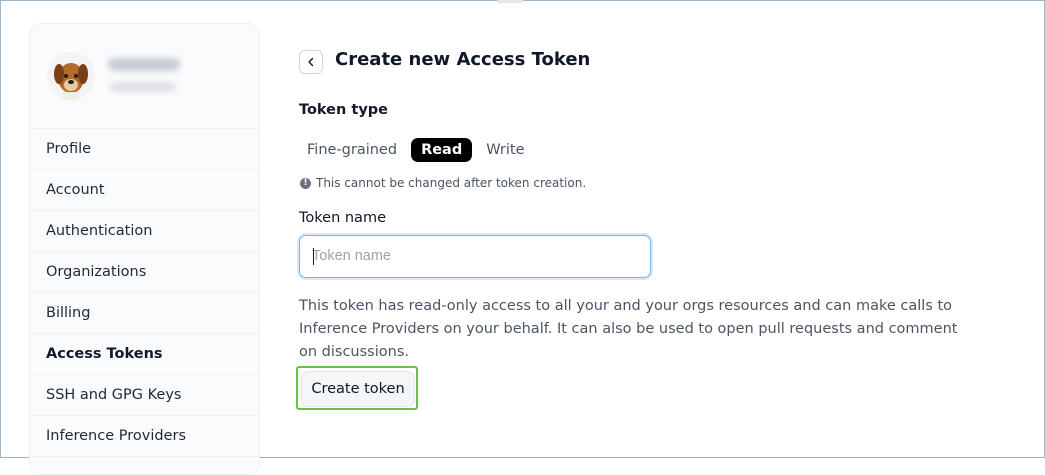 The image size is (1045, 475). I want to click on window-notch, so click(510, 1).